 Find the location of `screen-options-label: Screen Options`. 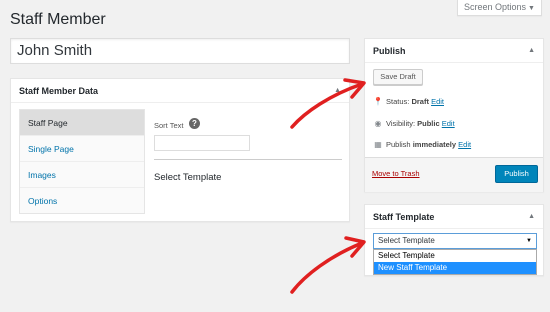

screen-options-label: Screen Options is located at coordinates (495, 7).